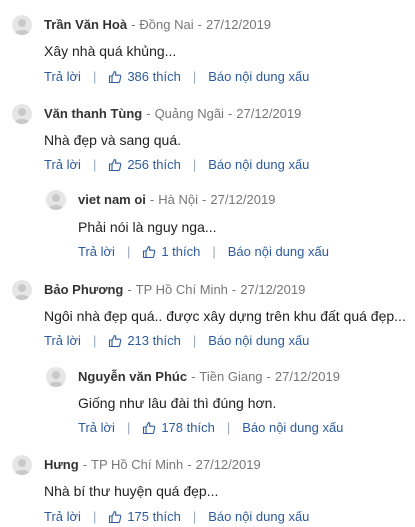  I want to click on like-button: 1 thích, so click(171, 252).